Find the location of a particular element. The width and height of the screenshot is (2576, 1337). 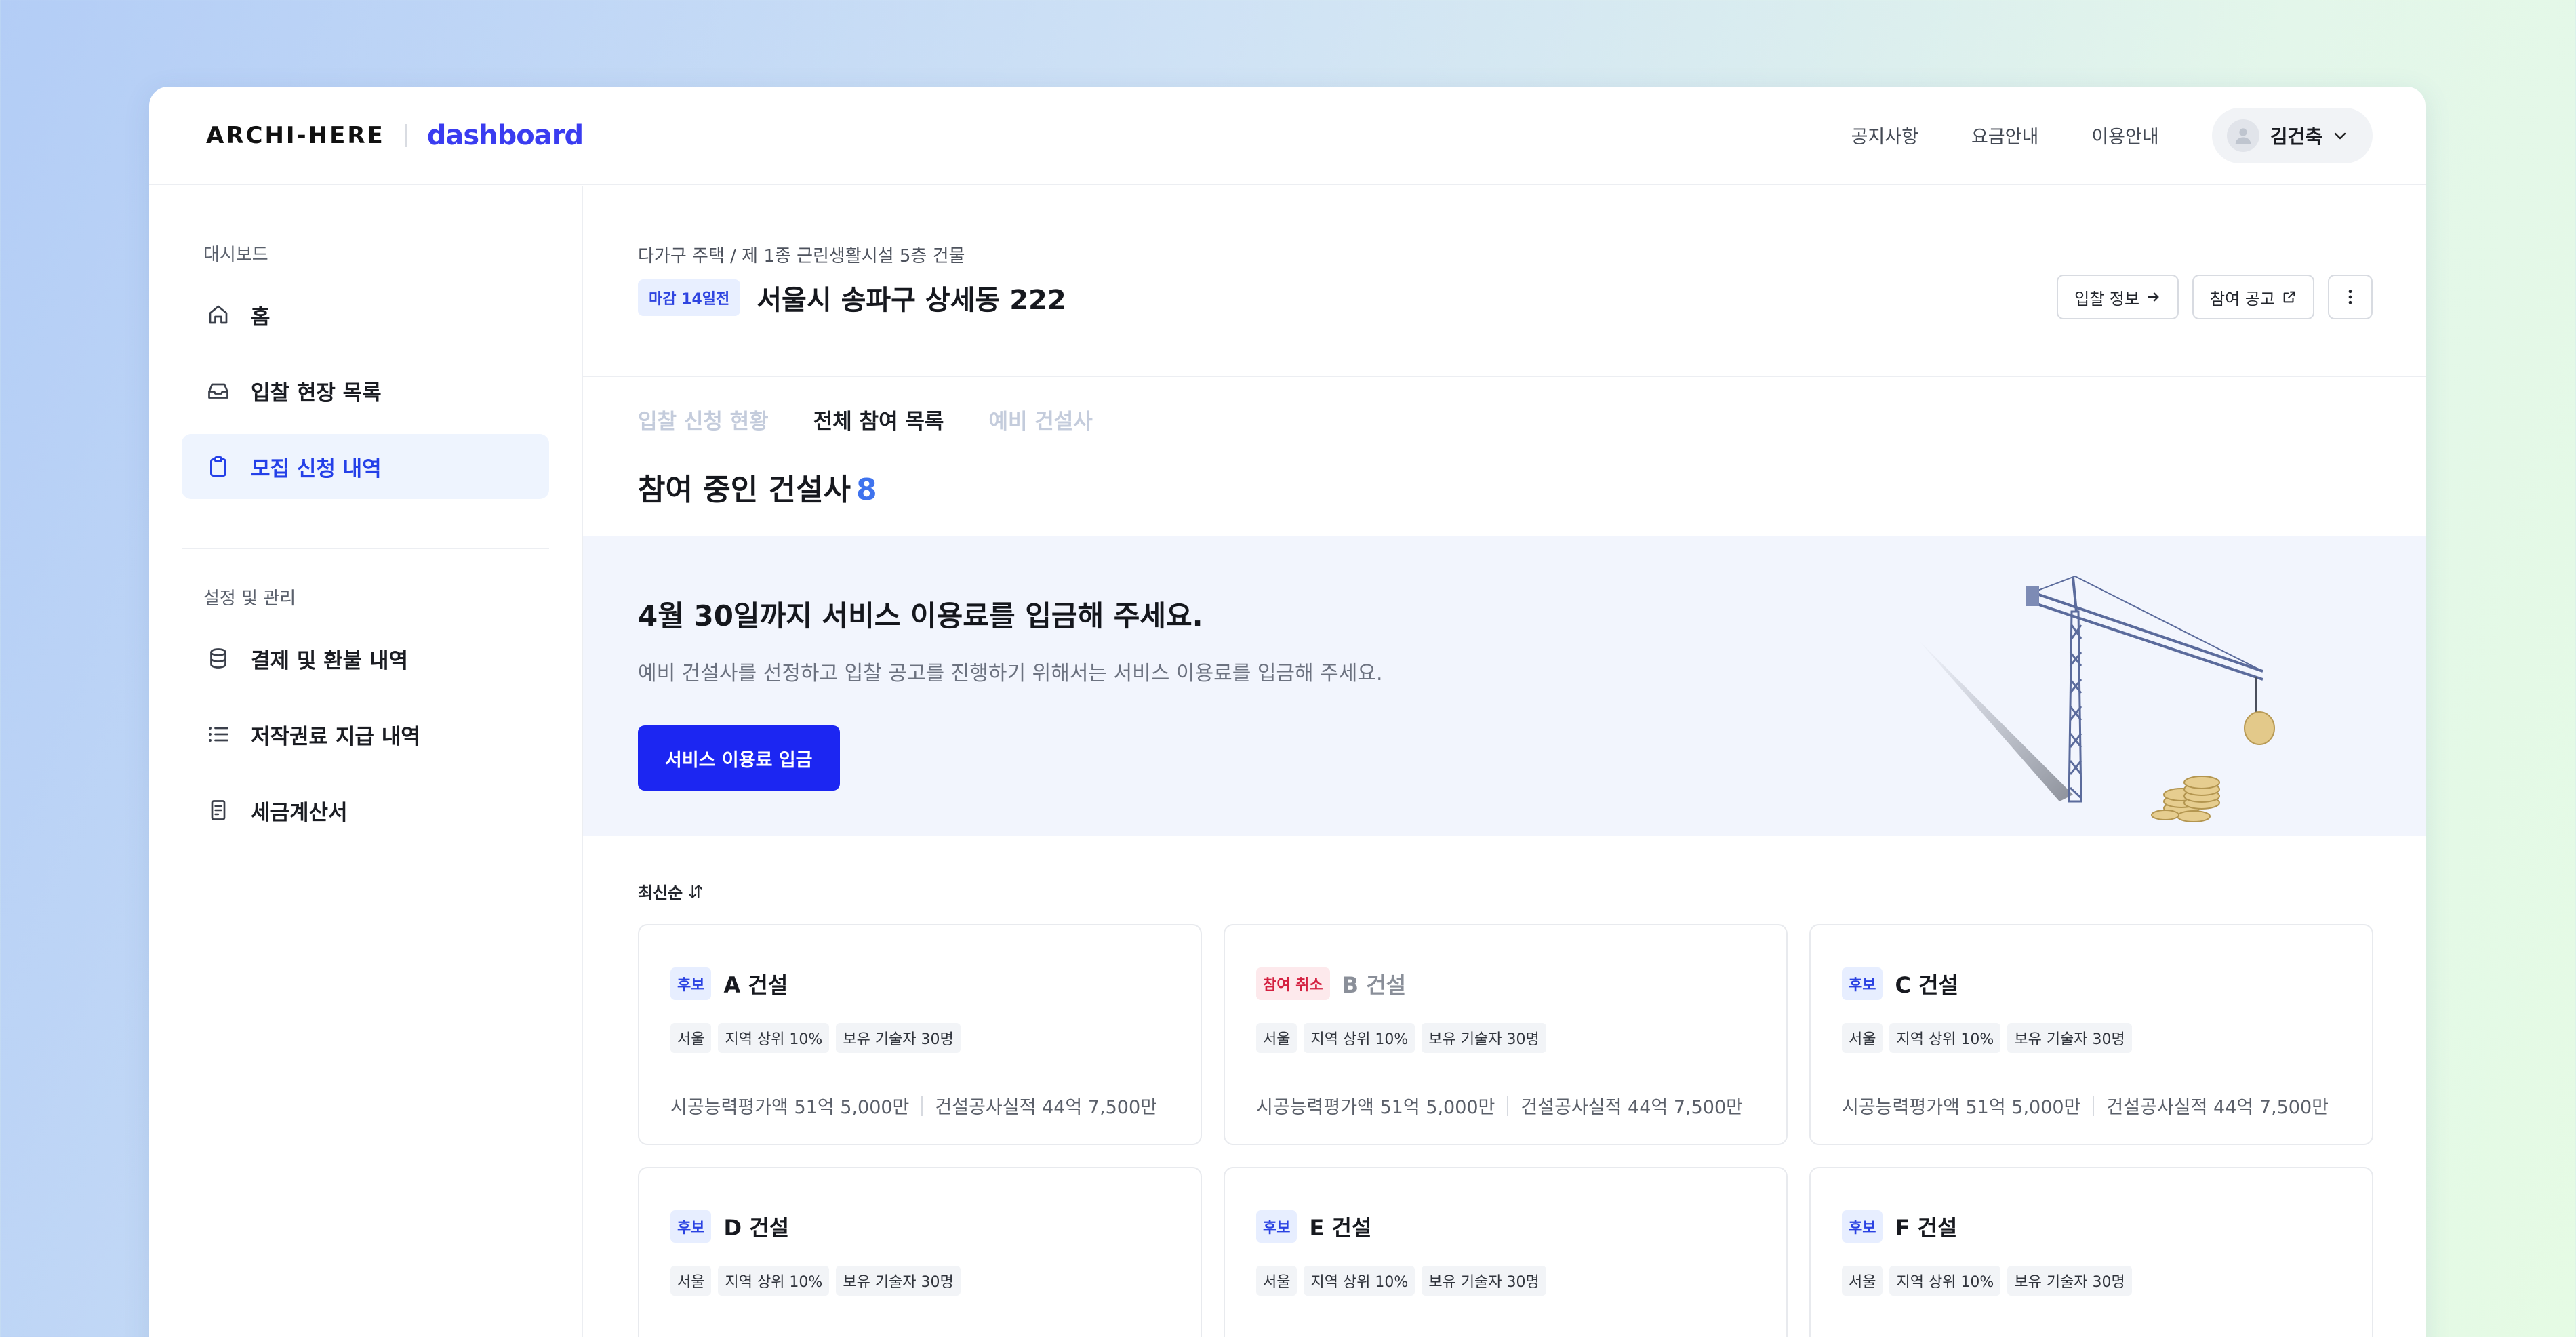

breadcrumb: 다가구 주택 / 제 1종 근린생활시설 5층 건물 is located at coordinates (801, 256).